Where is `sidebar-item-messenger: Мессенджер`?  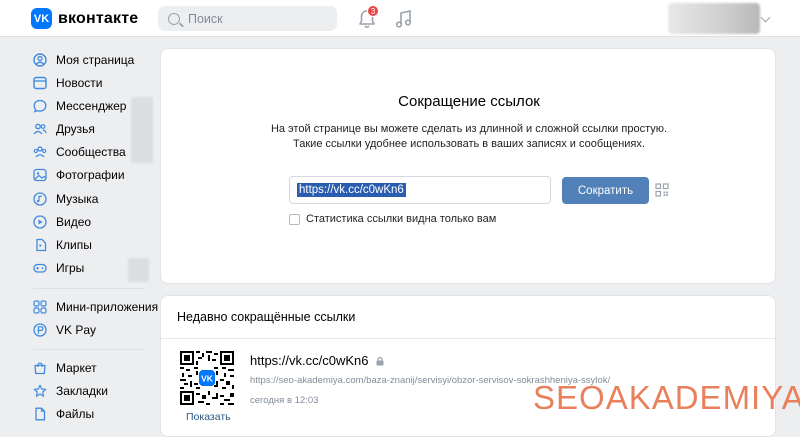 sidebar-item-messenger: Мессенджер is located at coordinates (79, 106).